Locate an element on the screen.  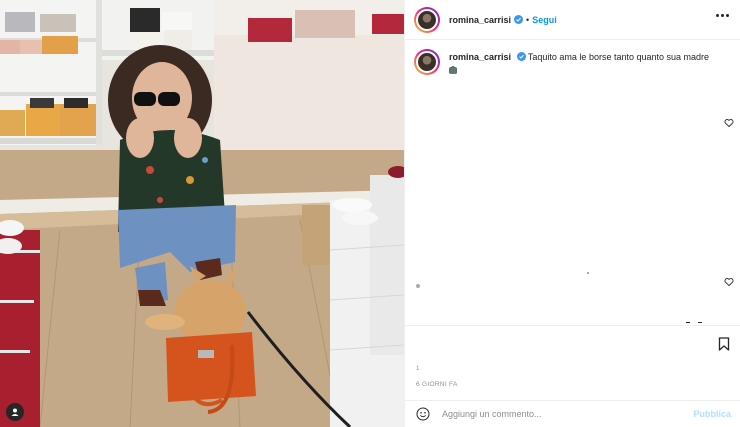
more-options-icon is located at coordinates (722, 15).